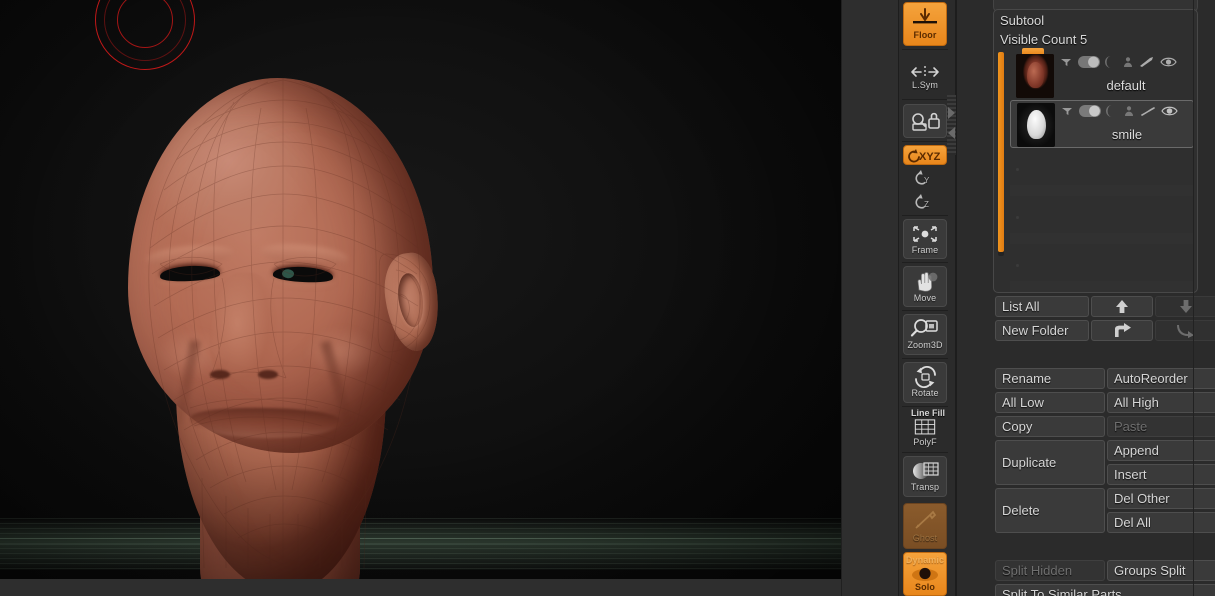 This screenshot has height=596, width=1215. I want to click on dynamic-label: Dynamic, so click(925, 559).